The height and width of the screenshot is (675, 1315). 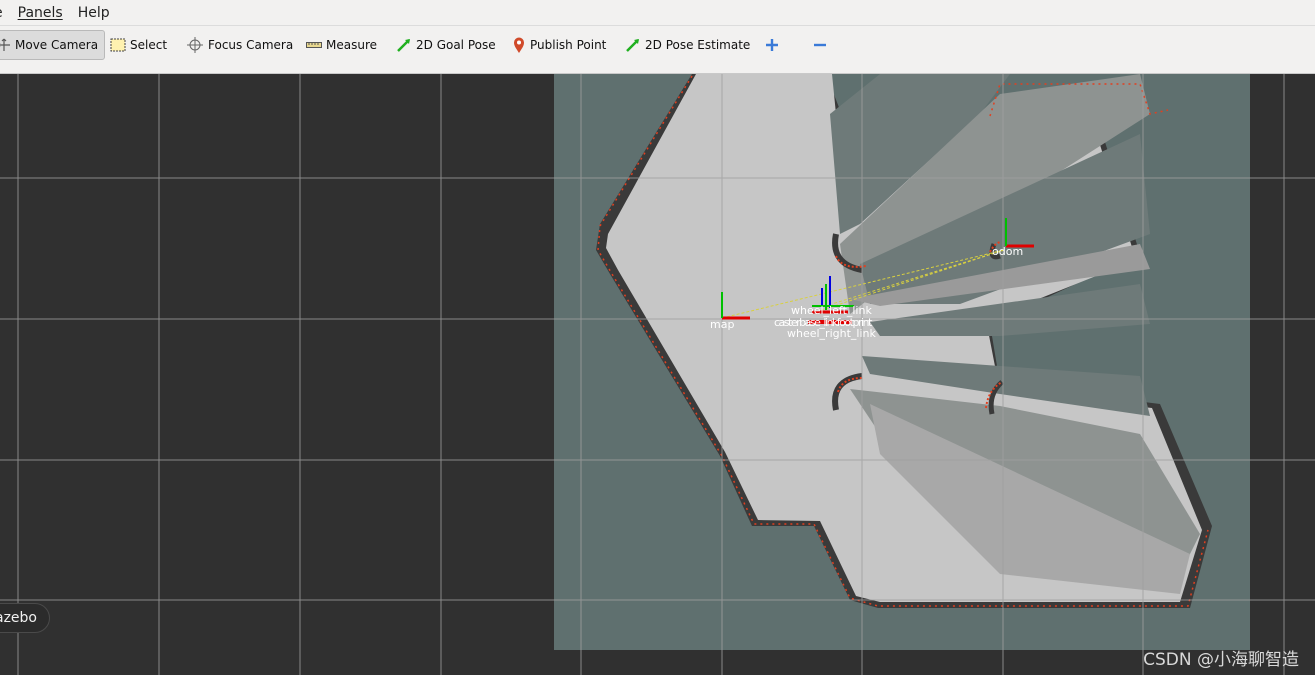 I want to click on move-camera-tool: Move Camera, so click(x=52, y=45).